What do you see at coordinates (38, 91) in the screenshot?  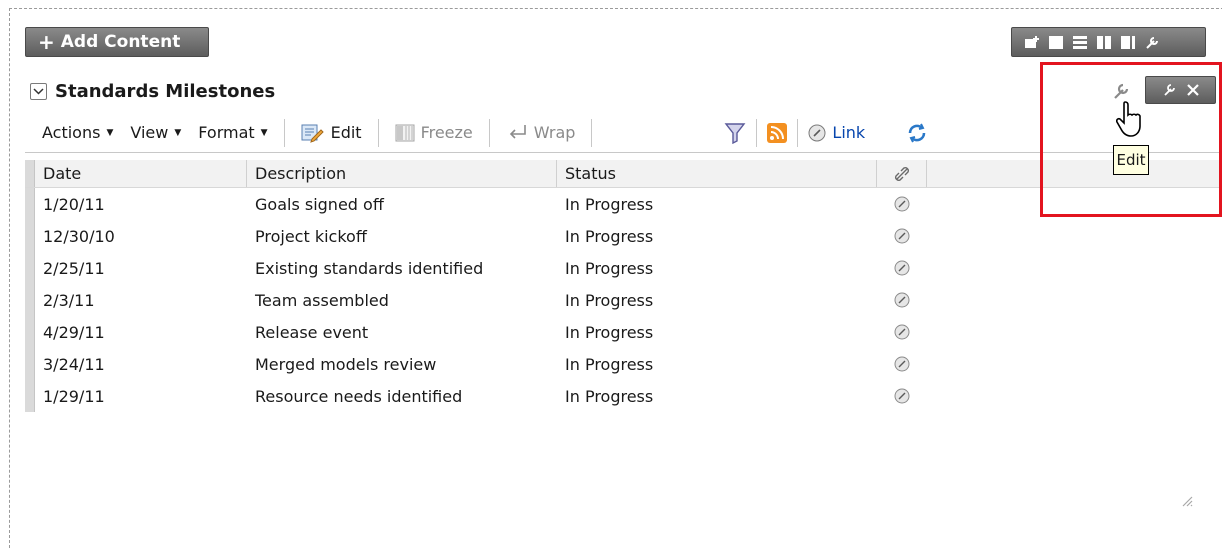 I see `collapse-chevron-icon` at bounding box center [38, 91].